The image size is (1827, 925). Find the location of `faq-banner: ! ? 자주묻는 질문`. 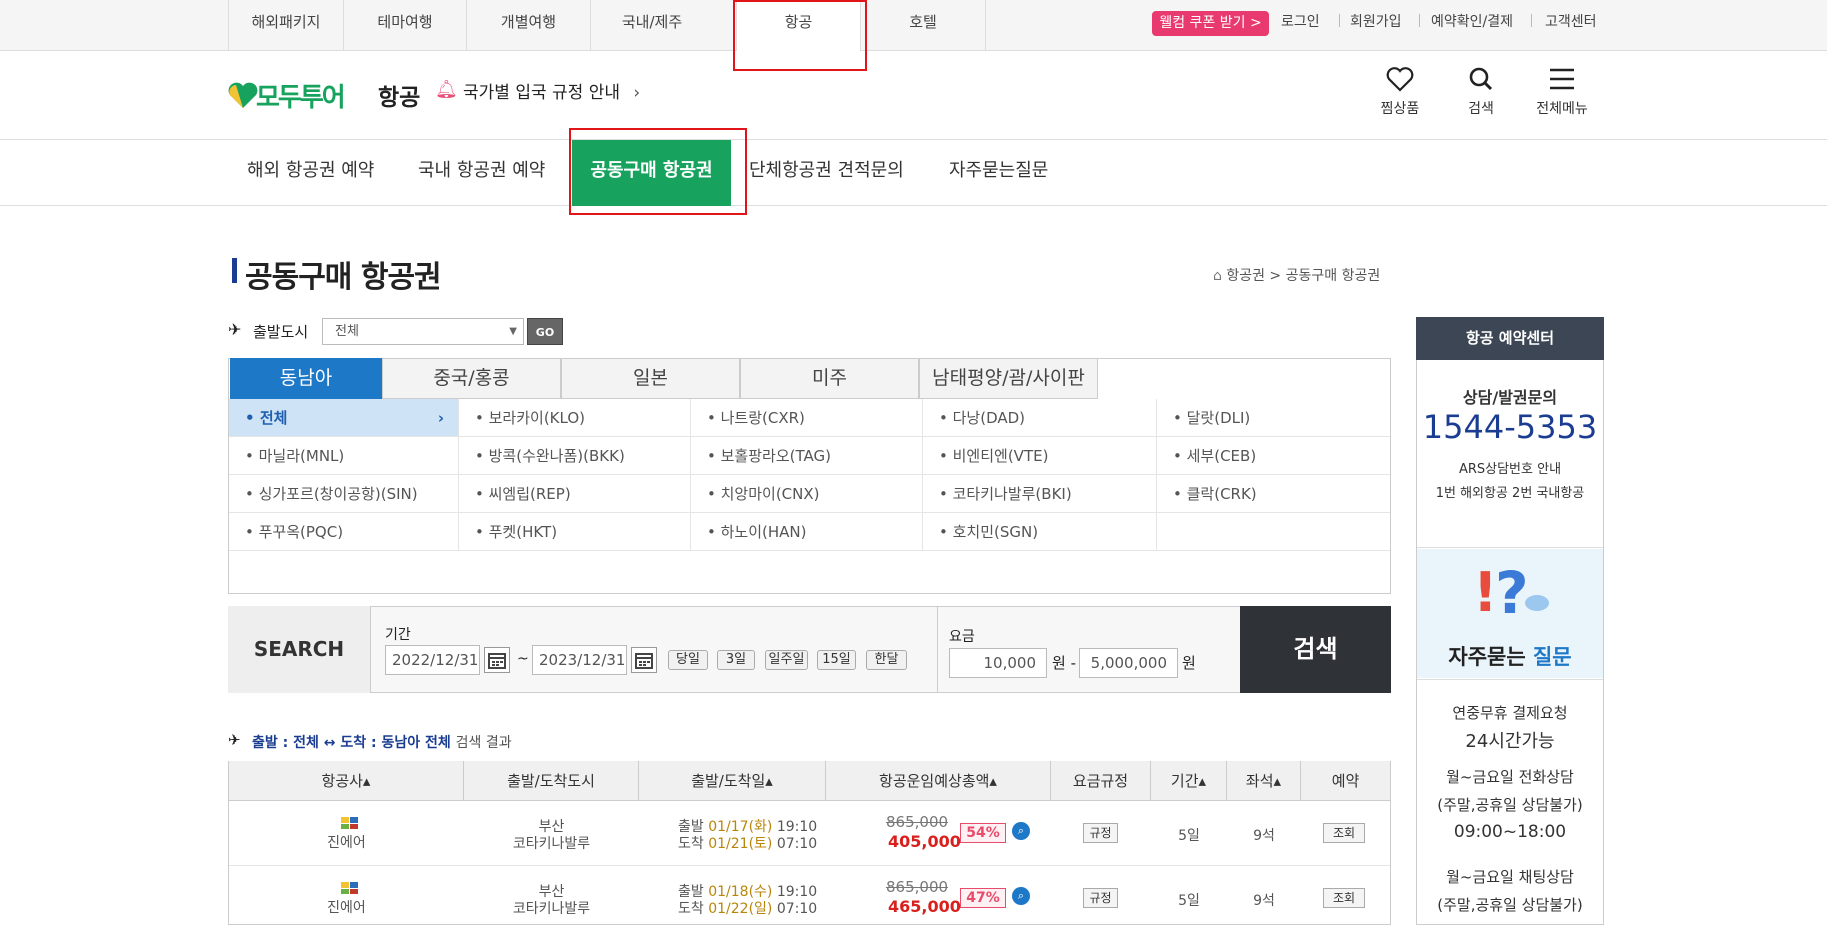

faq-banner: ! ? 자주묻는 질문 is located at coordinates (1510, 613).